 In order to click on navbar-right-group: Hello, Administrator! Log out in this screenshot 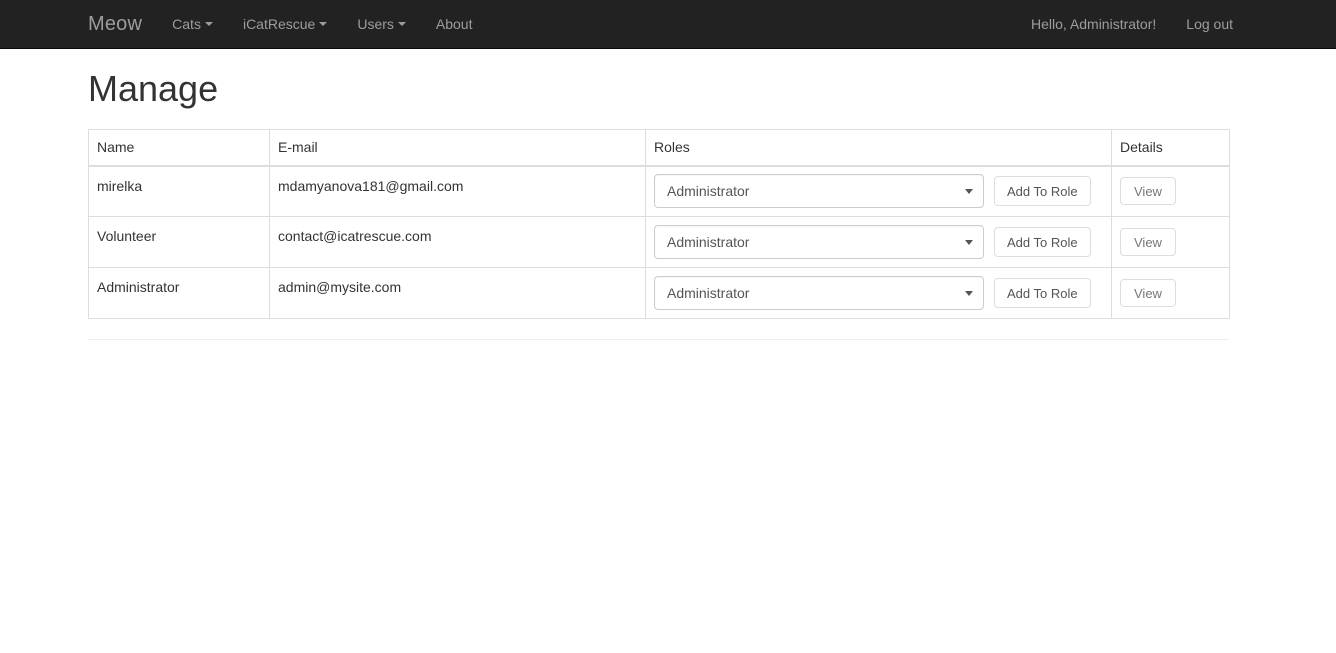, I will do `click(1132, 24)`.